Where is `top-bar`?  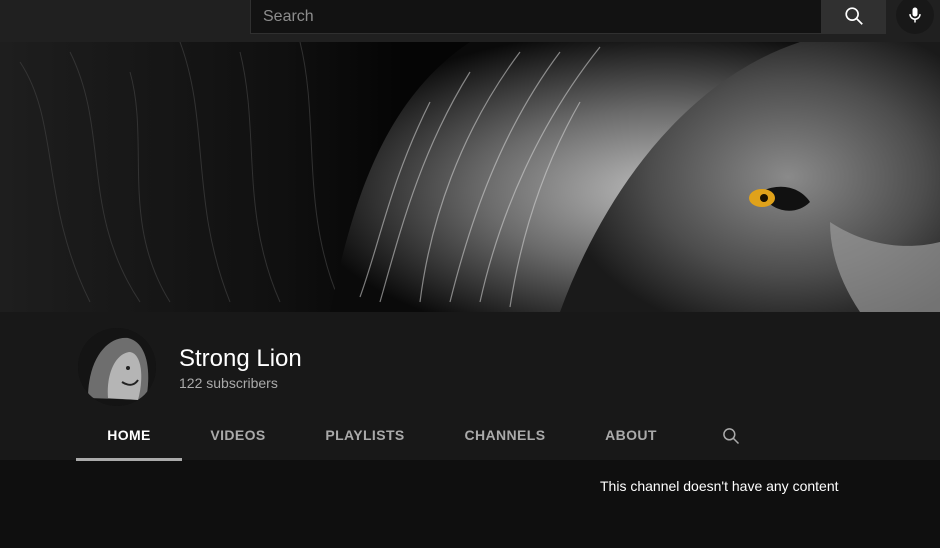
top-bar is located at coordinates (470, 21).